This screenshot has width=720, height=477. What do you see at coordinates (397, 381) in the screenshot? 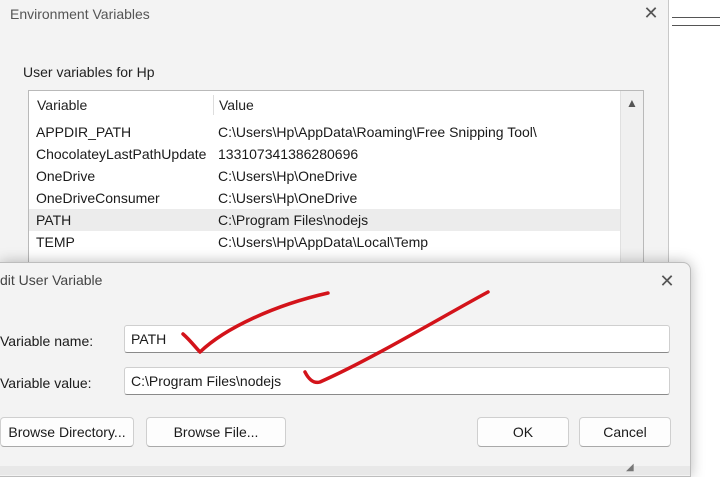
I see `variable-value-input: C:\Program Files\nodejs` at bounding box center [397, 381].